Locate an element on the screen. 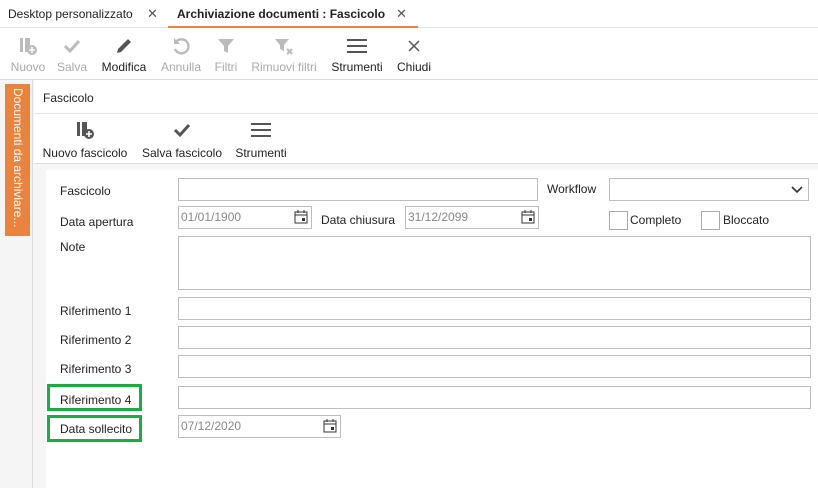 The height and width of the screenshot is (488, 818). pencil-icon is located at coordinates (124, 46).